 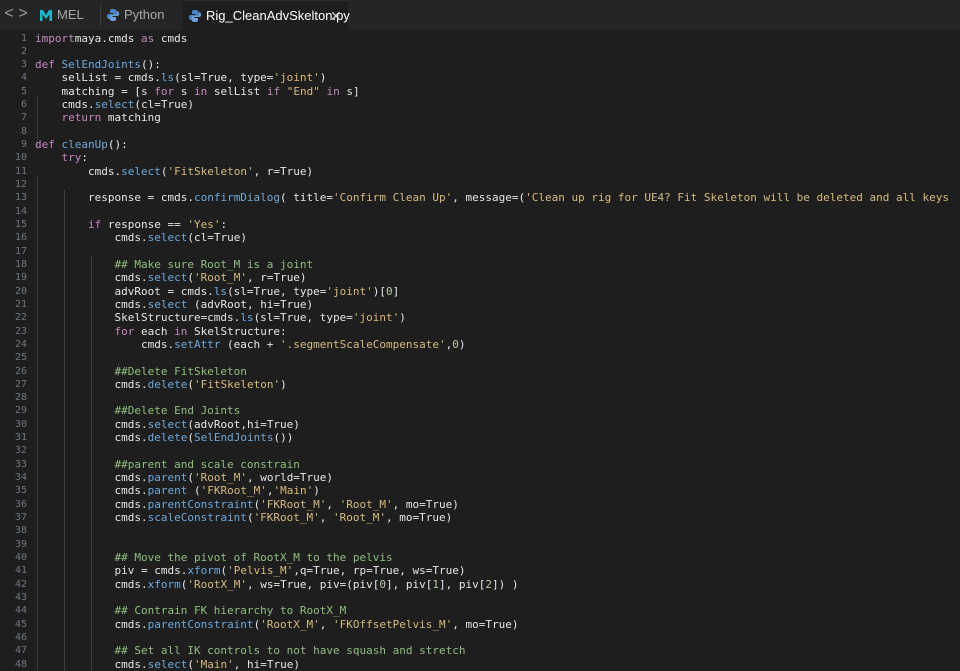 I want to click on code-token: 'joint', so click(x=349, y=291).